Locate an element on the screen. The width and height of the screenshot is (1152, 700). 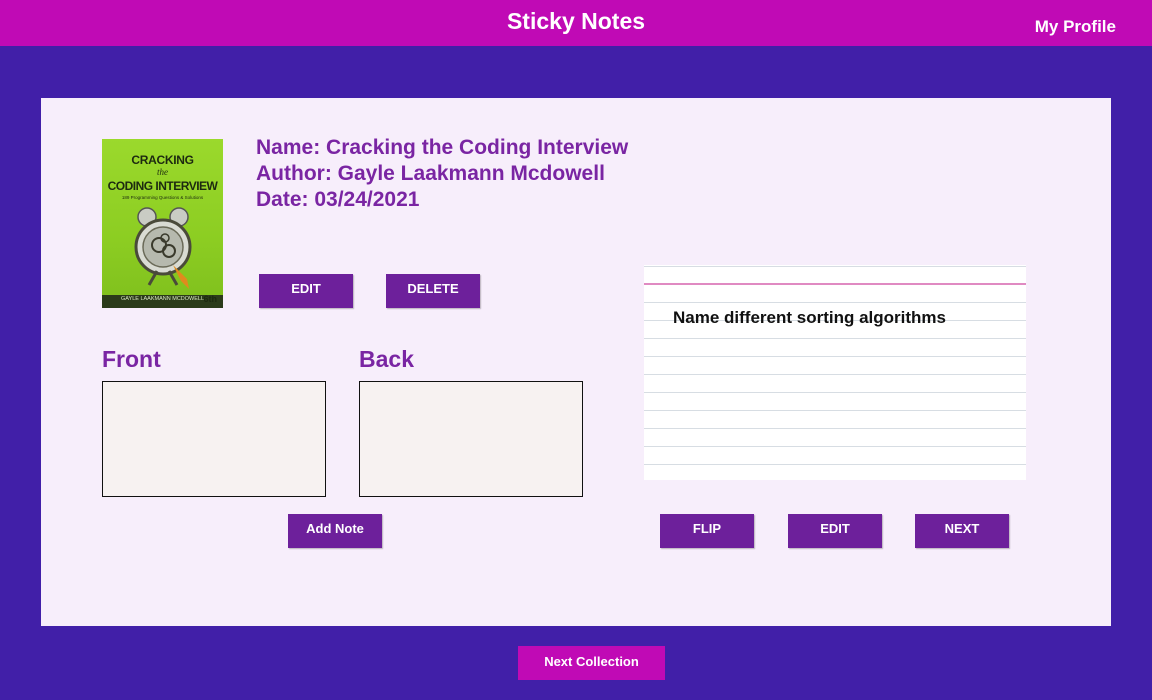
my-profile-link: My Profile is located at coordinates (1075, 27).